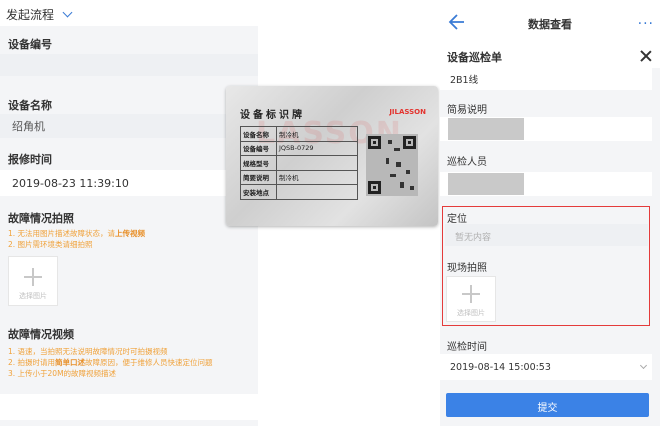 This screenshot has width=660, height=426. Describe the element at coordinates (299, 177) in the screenshot. I see `table-row: 简要说明 制冷机` at that location.